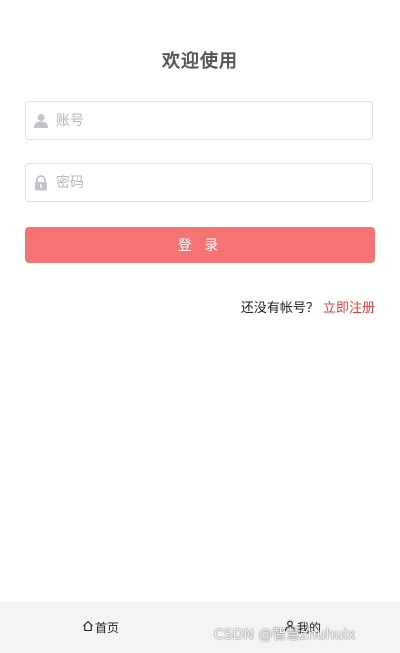 This screenshot has width=400, height=653. I want to click on username-field, so click(199, 120).